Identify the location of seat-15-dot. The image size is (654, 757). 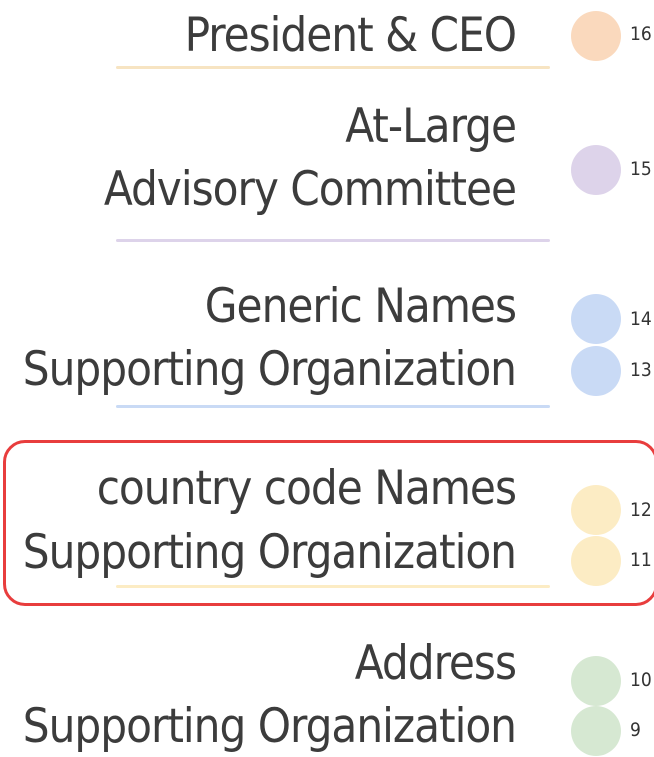
(596, 170).